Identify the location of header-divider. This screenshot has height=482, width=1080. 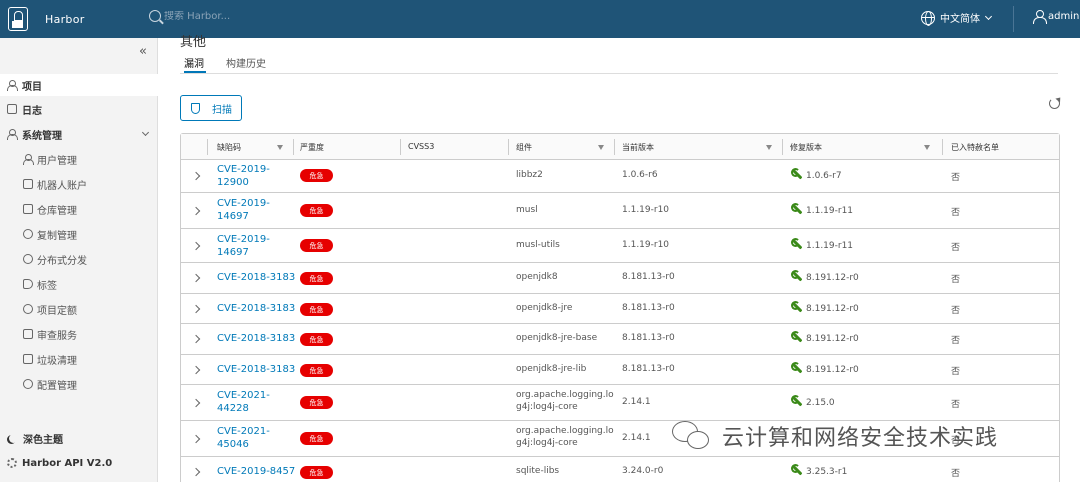
(1013, 19).